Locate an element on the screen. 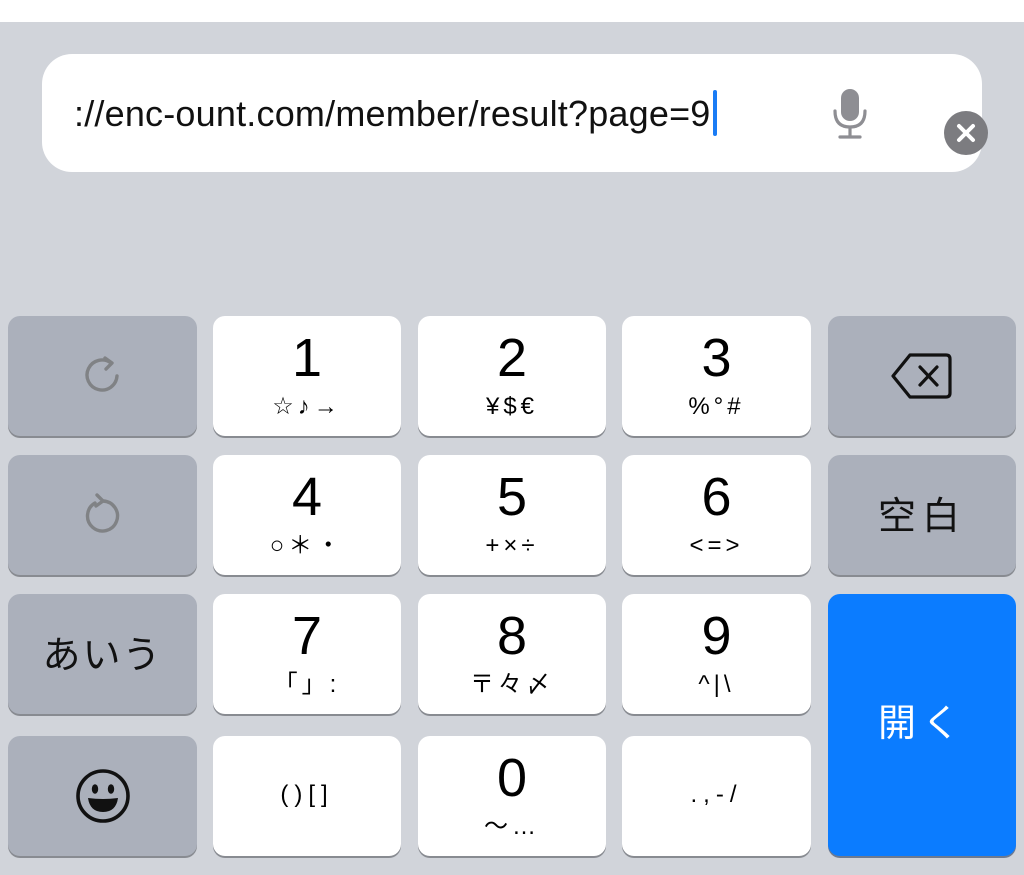 Image resolution: width=1024 pixels, height=875 pixels. redo-icon is located at coordinates (101, 374).